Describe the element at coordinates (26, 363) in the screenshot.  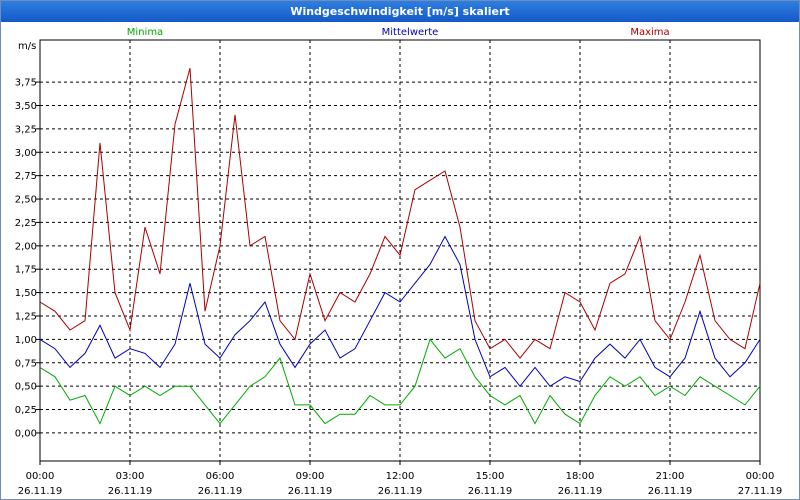
I see `y-tick-label: 0,75` at that location.